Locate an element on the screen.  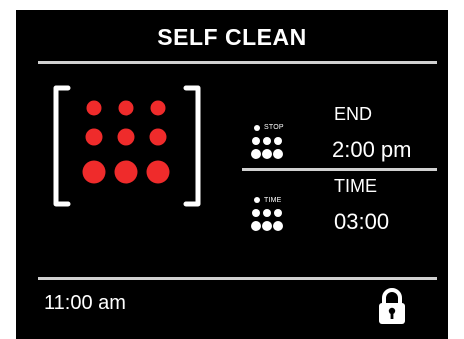
time-remaining-value: 03:00 is located at coordinates (362, 221).